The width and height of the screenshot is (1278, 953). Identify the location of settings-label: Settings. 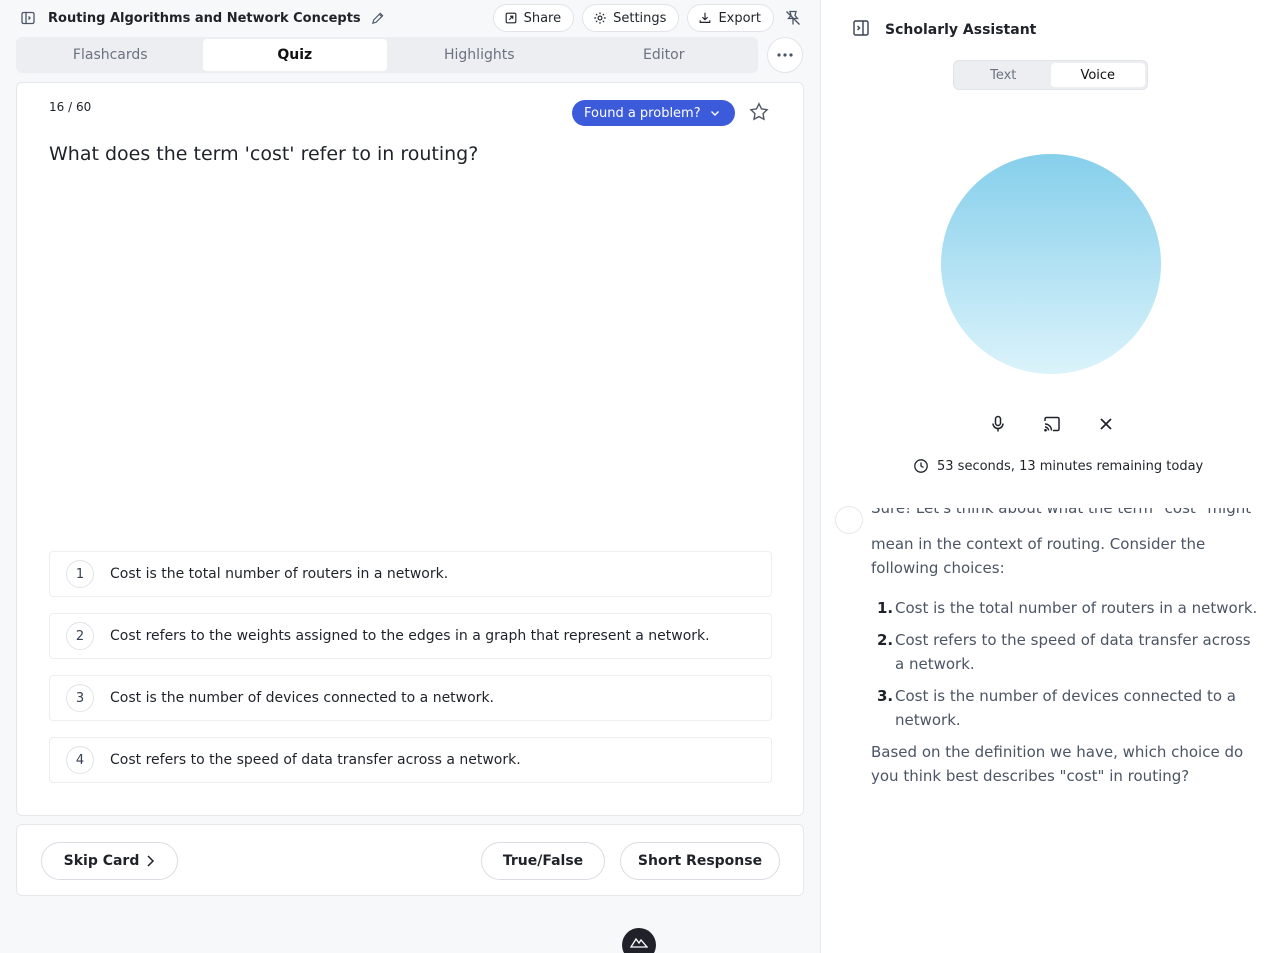
(640, 18).